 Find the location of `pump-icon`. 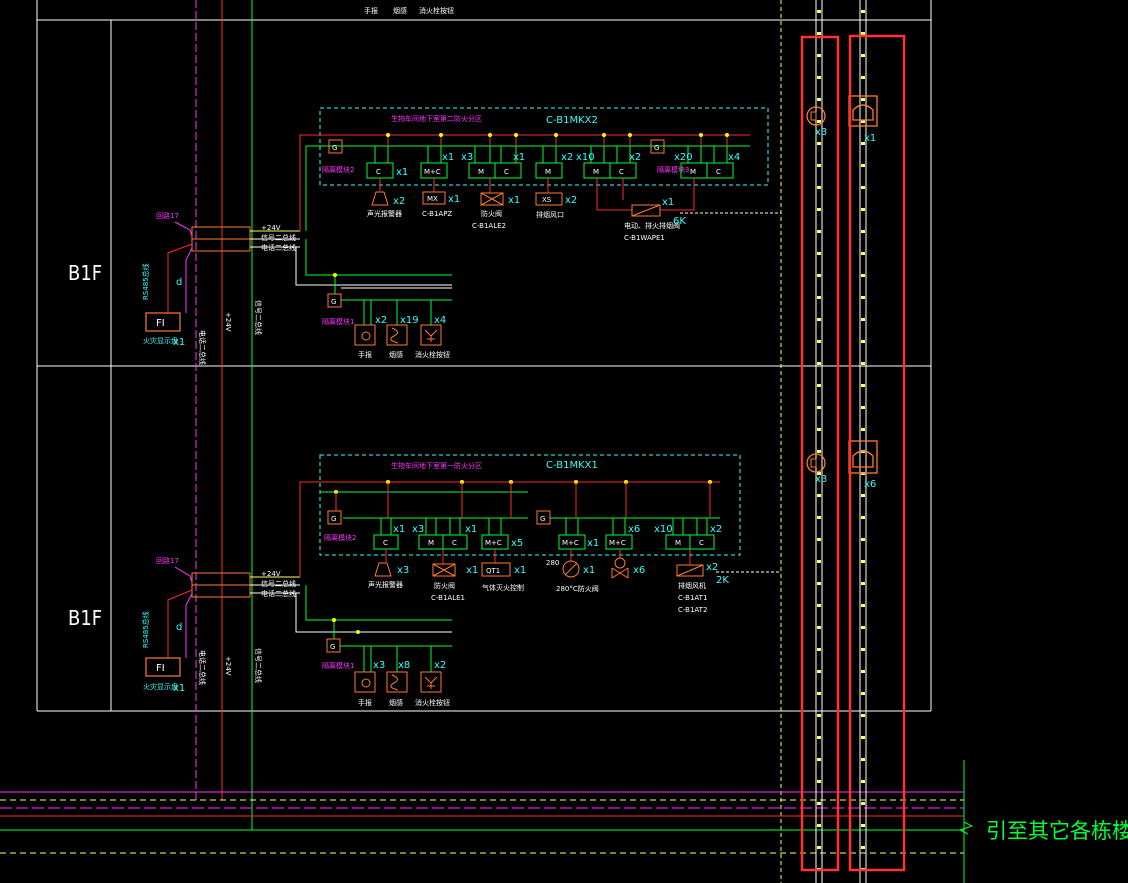

pump-icon is located at coordinates (620, 563).